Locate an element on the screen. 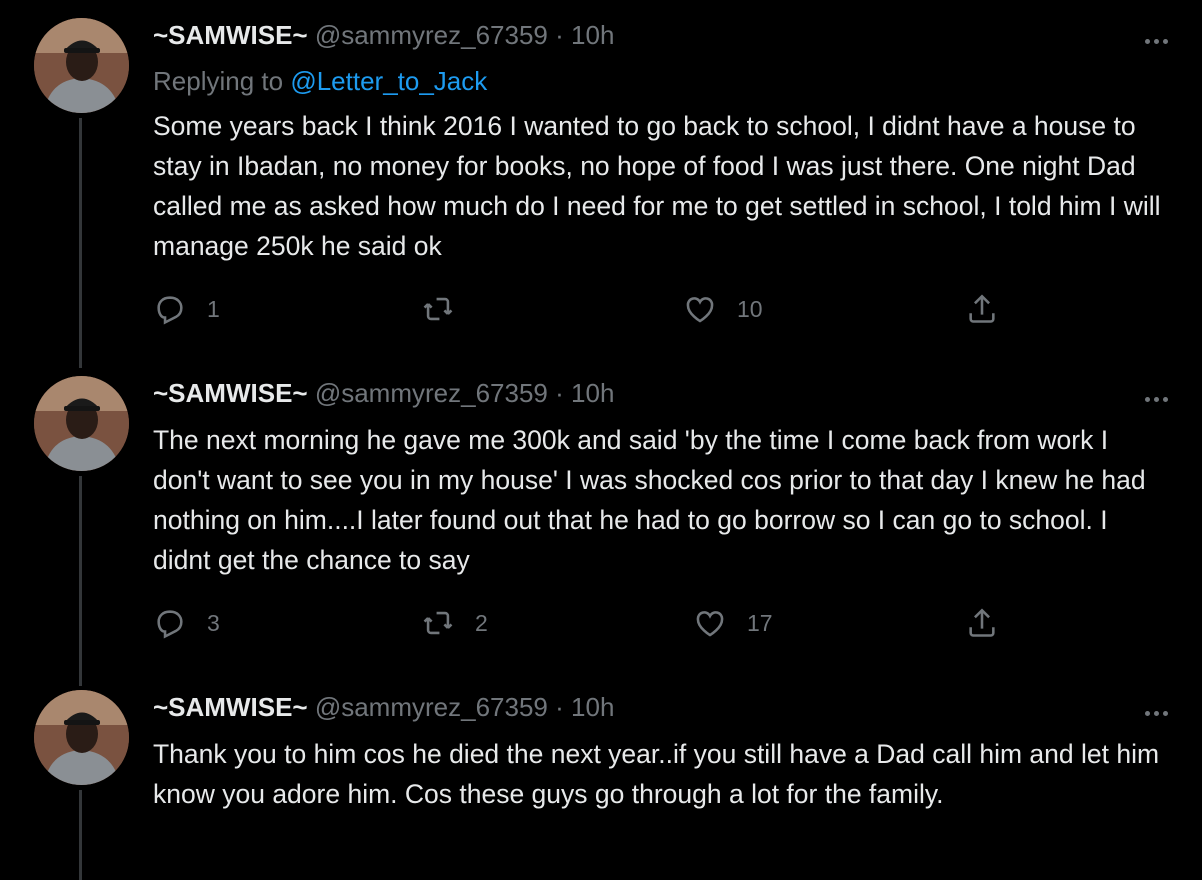 The height and width of the screenshot is (880, 1202). like-count: 10 is located at coordinates (750, 308).